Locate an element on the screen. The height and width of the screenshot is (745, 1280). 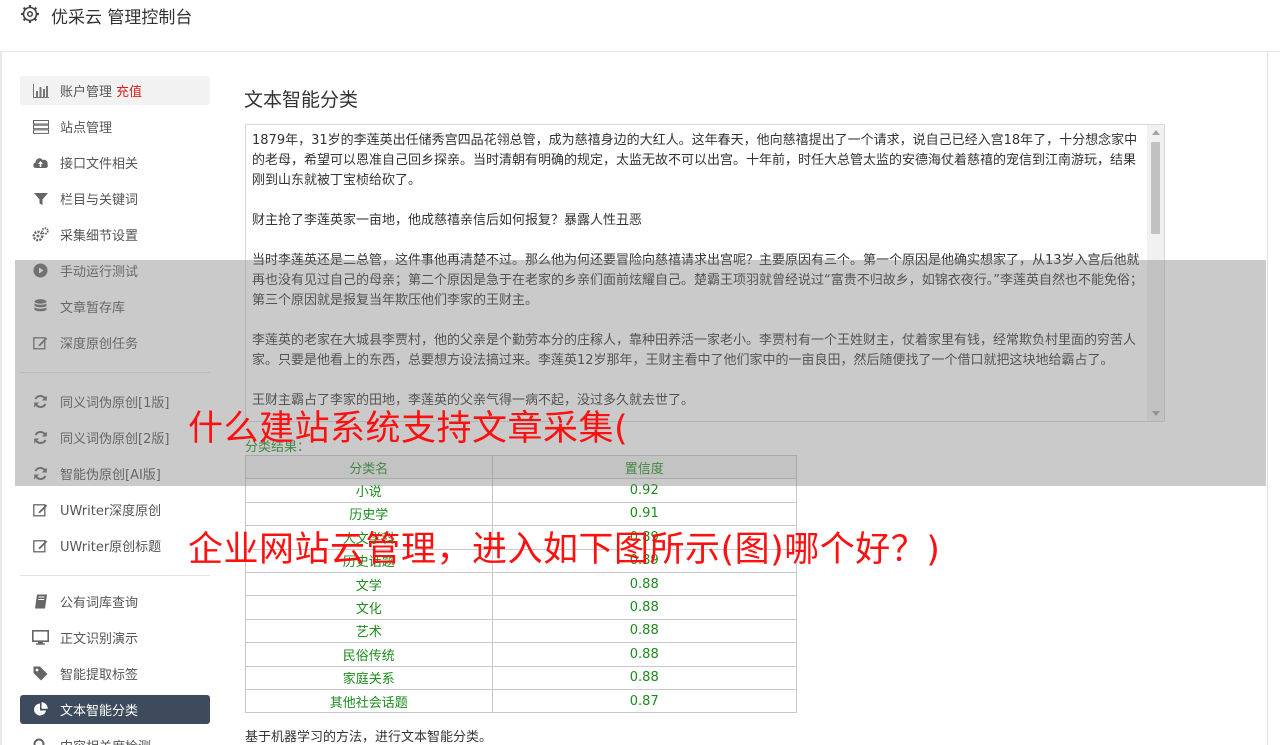
pie-chart-icon is located at coordinates (40, 709).